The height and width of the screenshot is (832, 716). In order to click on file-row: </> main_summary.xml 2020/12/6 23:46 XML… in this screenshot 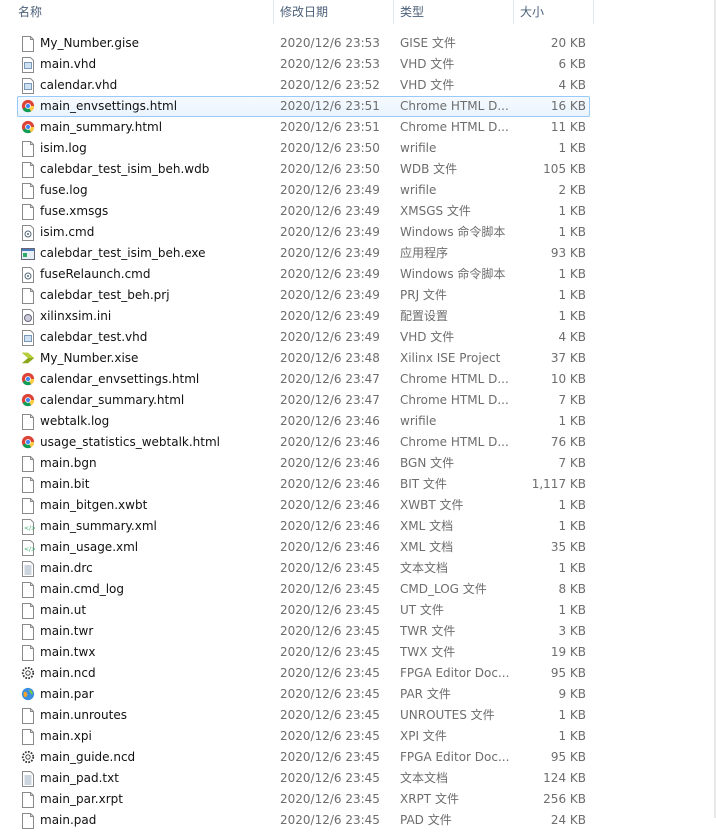, I will do `click(303, 526)`.